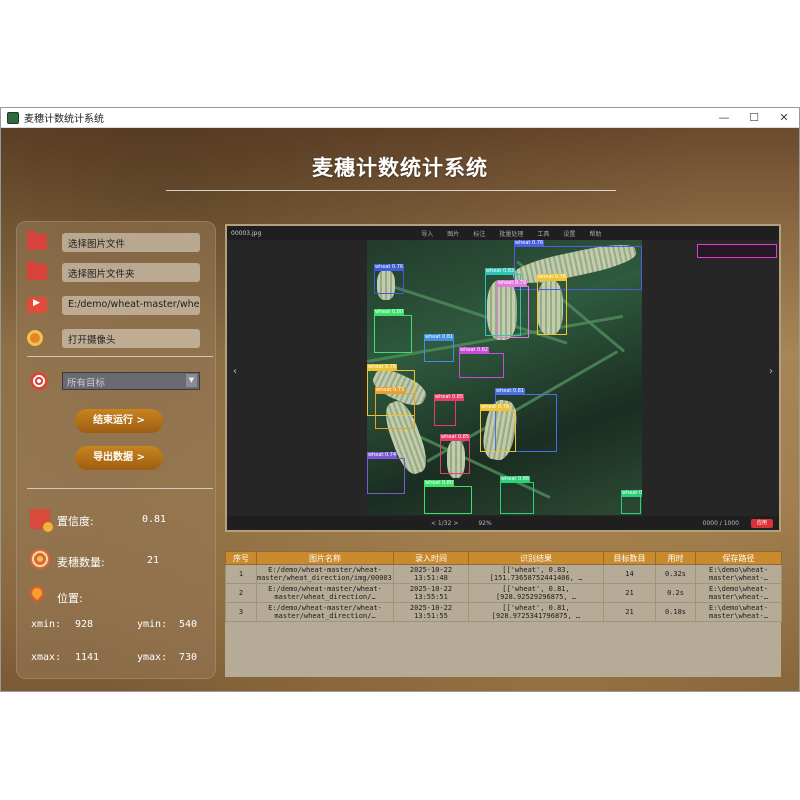 Image resolution: width=800 pixels, height=800 pixels. What do you see at coordinates (431, 574) in the screenshot?
I see `table-cell: 2025-10-22 13:51:48` at bounding box center [431, 574].